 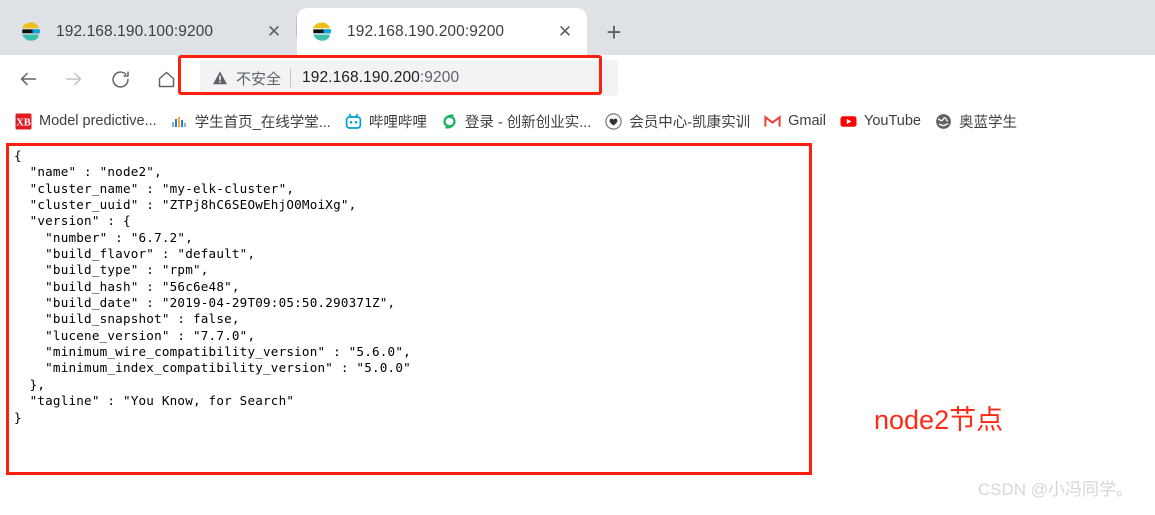 I want to click on bookmark-label-4: 会员中心-凯康实训, so click(x=690, y=122).